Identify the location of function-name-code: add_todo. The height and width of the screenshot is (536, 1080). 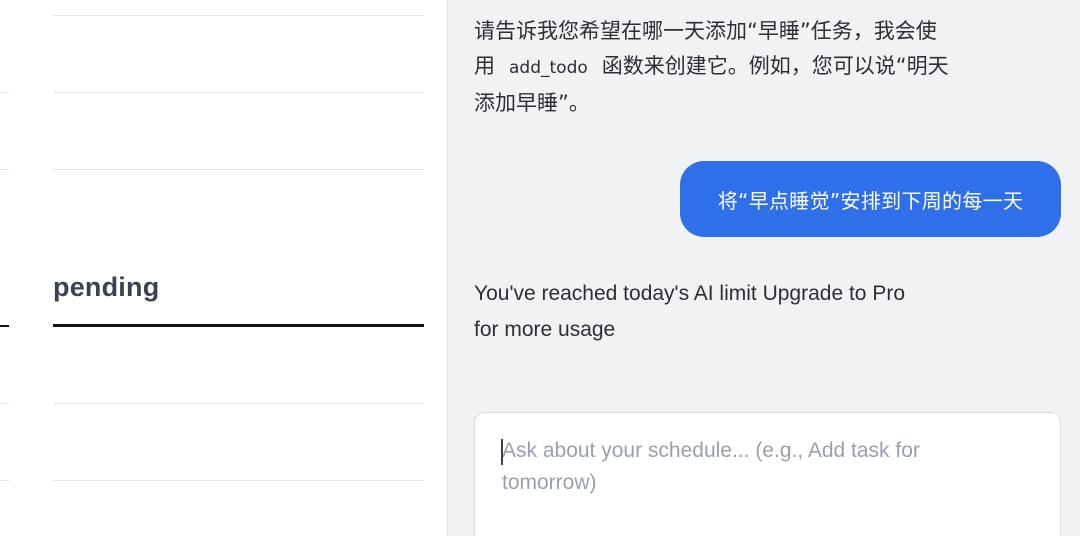
(548, 68).